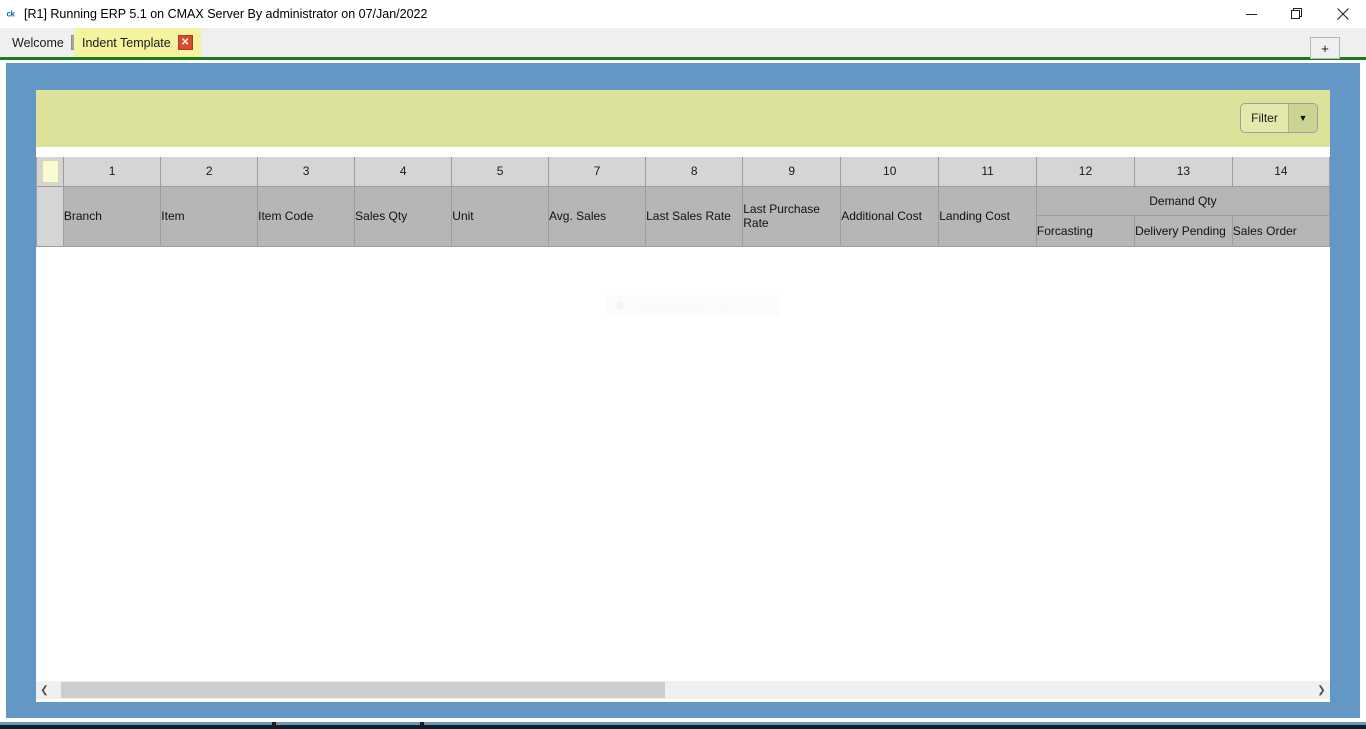 This screenshot has width=1366, height=729. Describe the element at coordinates (694, 172) in the screenshot. I see `column-number: 8` at that location.